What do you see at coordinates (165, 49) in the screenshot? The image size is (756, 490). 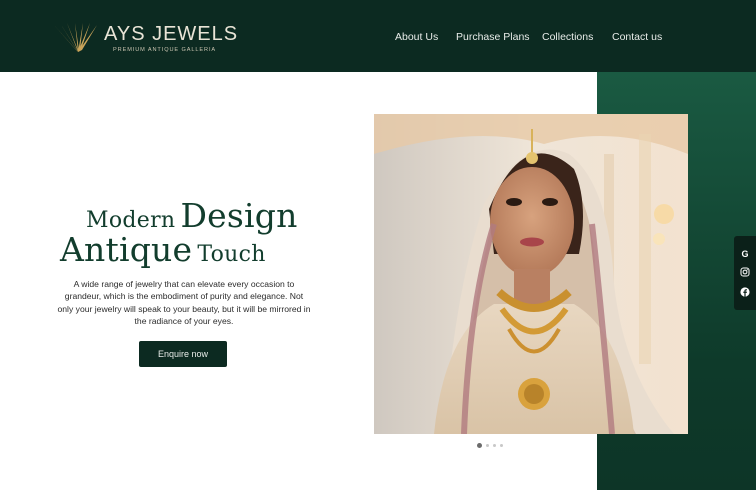 I see `brand-tagline: PREMIUM ANTIQUE GALLERIA` at bounding box center [165, 49].